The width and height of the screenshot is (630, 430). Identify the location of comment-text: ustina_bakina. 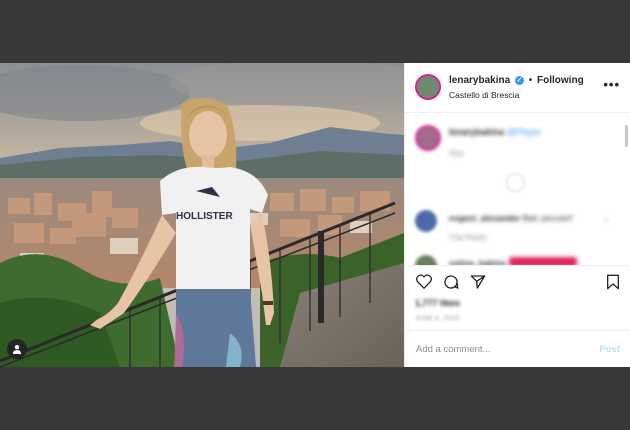
(477, 261).